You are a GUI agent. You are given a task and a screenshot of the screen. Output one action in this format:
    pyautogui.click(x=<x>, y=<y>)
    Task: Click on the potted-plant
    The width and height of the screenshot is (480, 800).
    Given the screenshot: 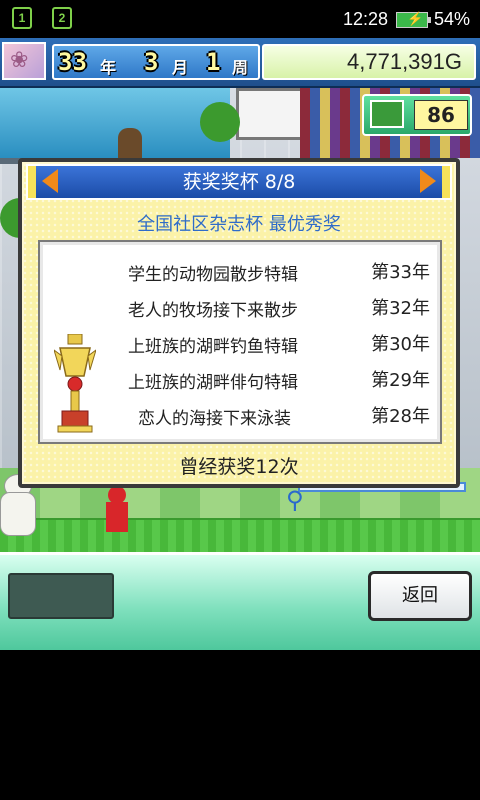 What is the action you would take?
    pyautogui.click(x=220, y=122)
    